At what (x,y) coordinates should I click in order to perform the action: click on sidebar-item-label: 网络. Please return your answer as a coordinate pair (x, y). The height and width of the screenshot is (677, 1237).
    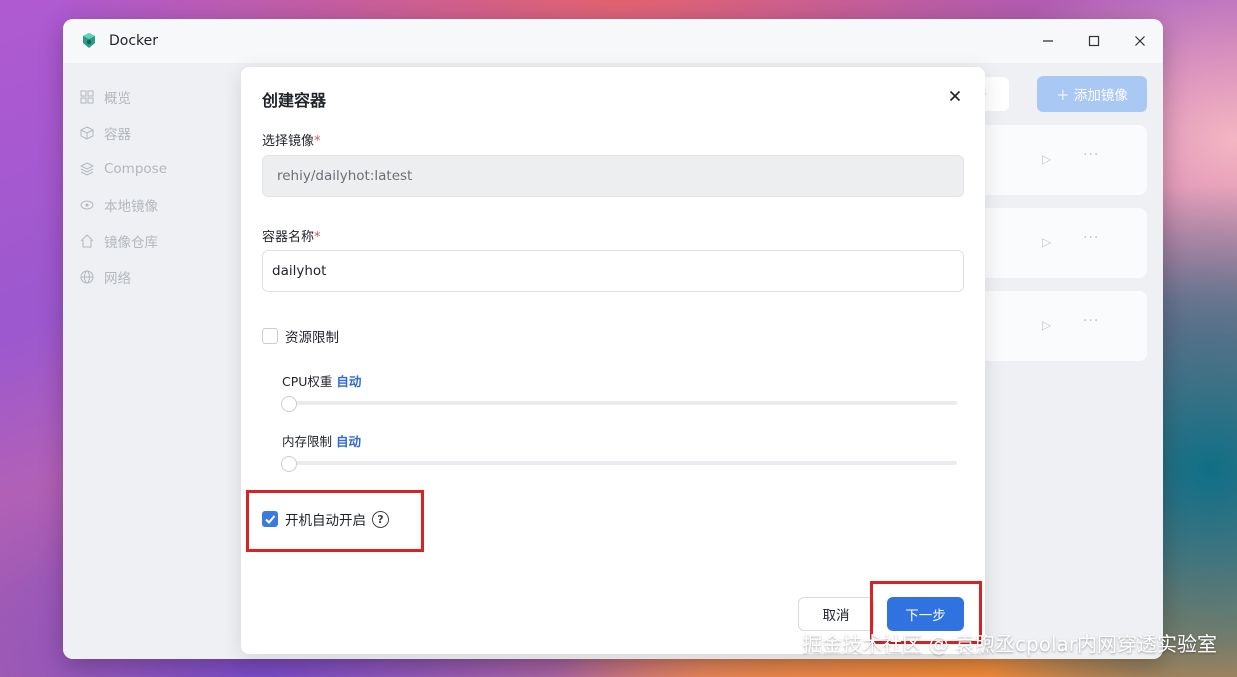
    Looking at the image, I should click on (117, 279).